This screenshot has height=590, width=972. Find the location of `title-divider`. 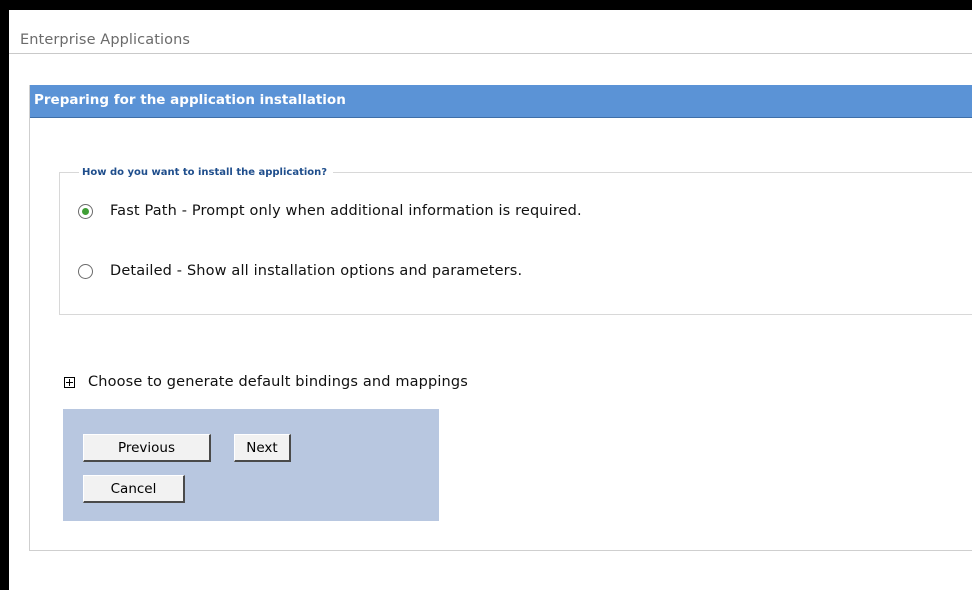

title-divider is located at coordinates (490, 53).